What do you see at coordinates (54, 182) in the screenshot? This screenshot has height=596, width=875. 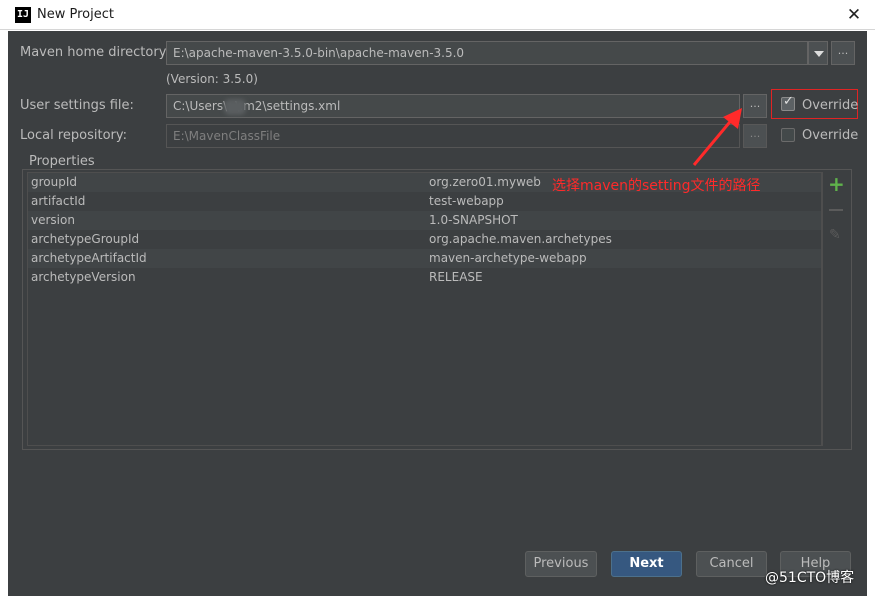 I see `property-key: groupId` at bounding box center [54, 182].